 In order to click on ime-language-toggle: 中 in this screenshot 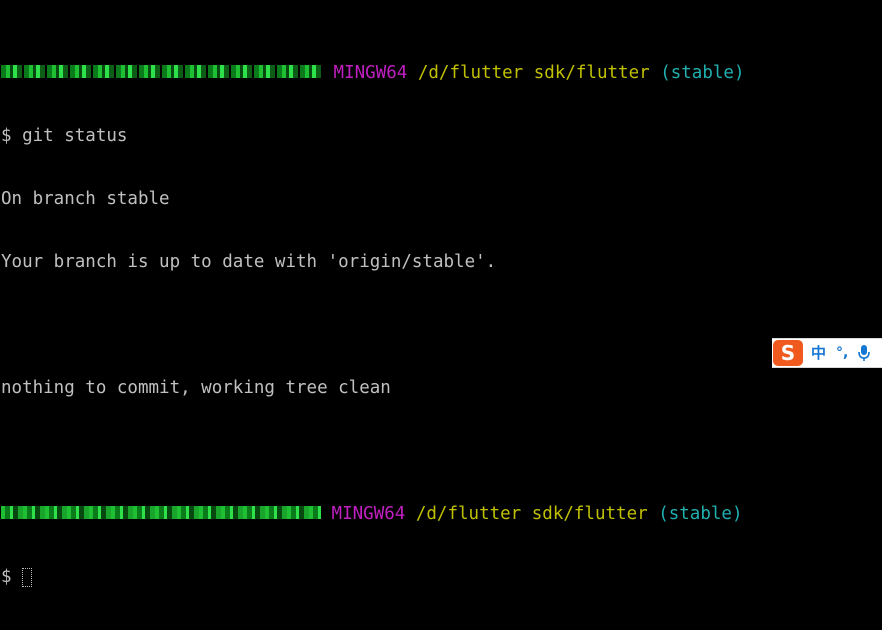, I will do `click(818, 353)`.